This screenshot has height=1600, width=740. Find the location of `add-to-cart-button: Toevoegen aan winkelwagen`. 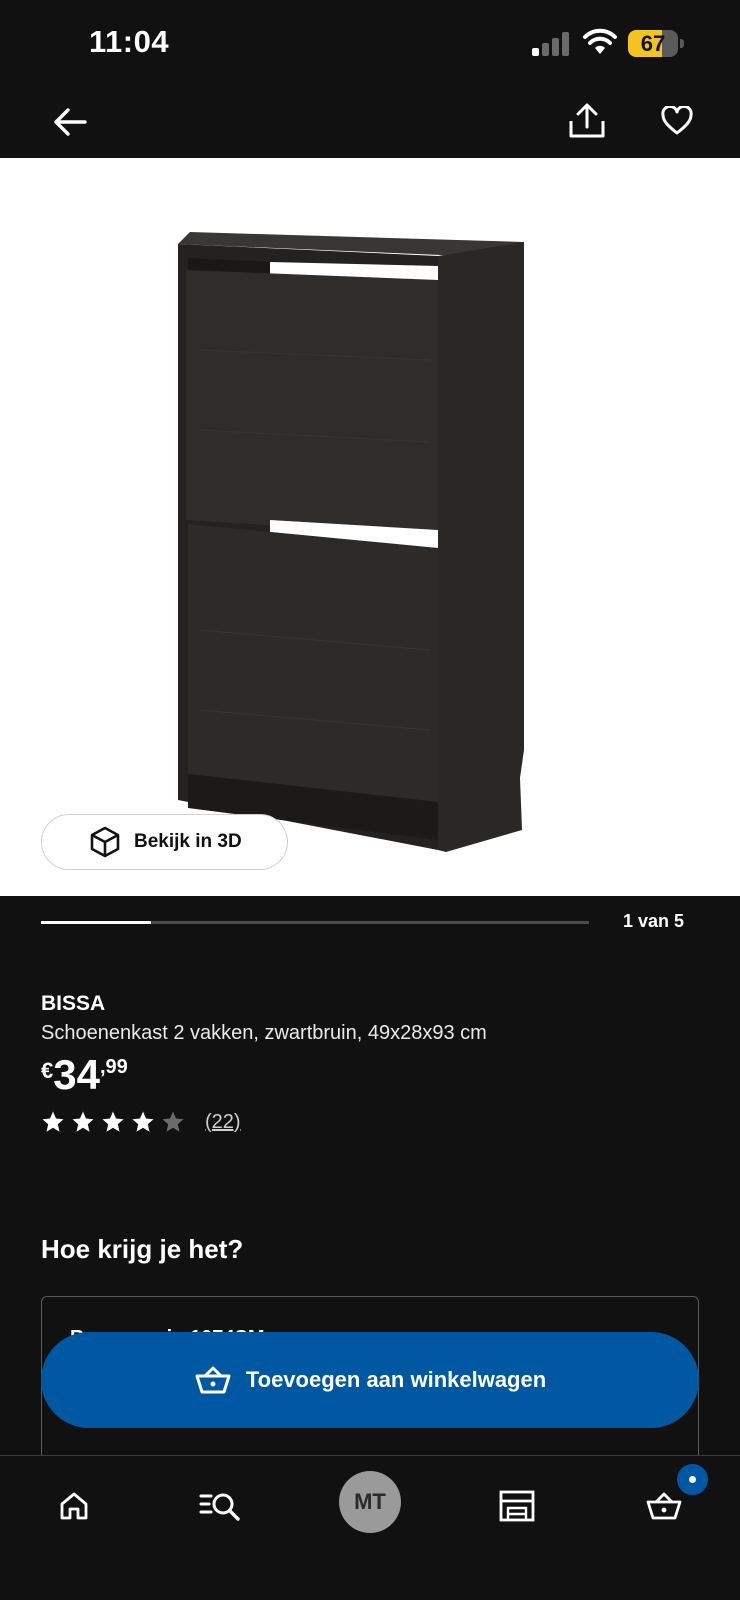

add-to-cart-button: Toevoegen aan winkelwagen is located at coordinates (370, 1380).